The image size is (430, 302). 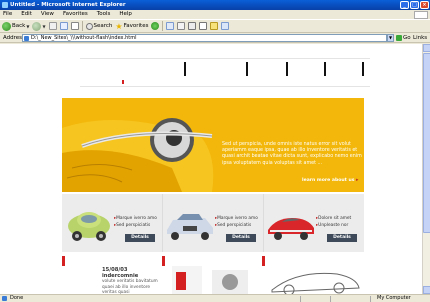 I want to click on print-icon, so click(x=192, y=26).